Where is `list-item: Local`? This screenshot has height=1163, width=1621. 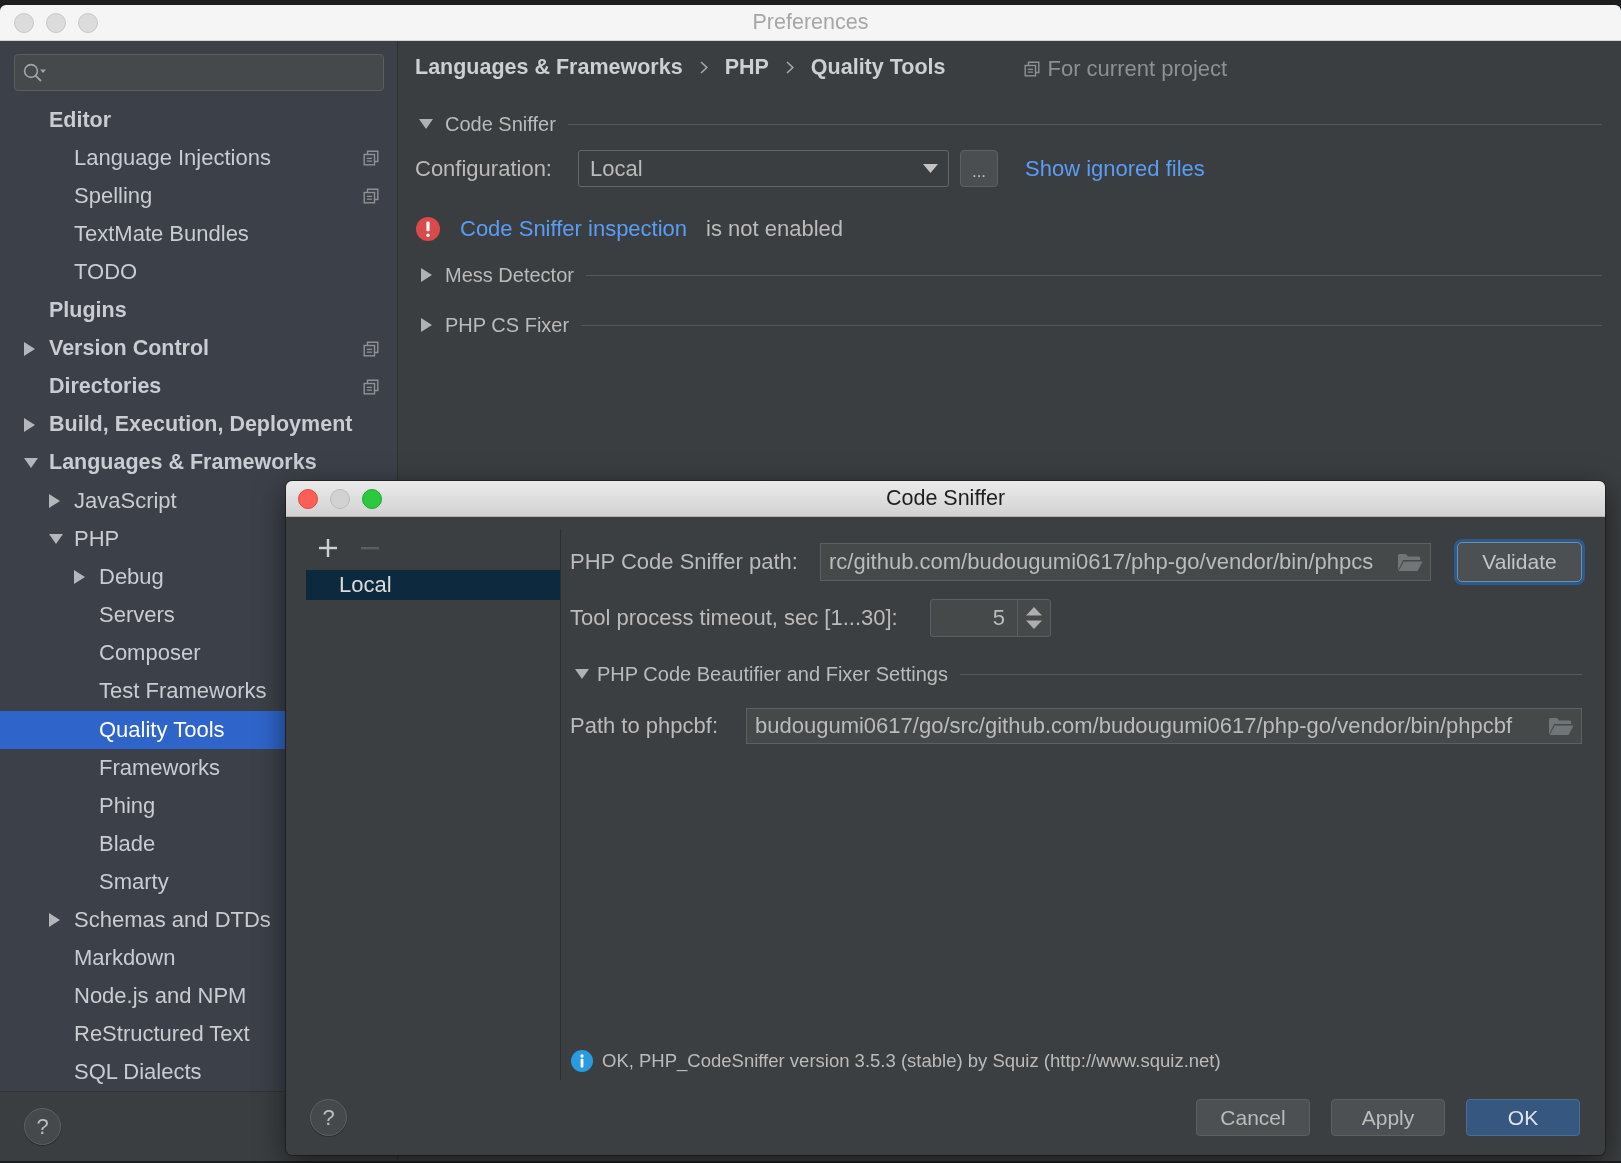 list-item: Local is located at coordinates (433, 585).